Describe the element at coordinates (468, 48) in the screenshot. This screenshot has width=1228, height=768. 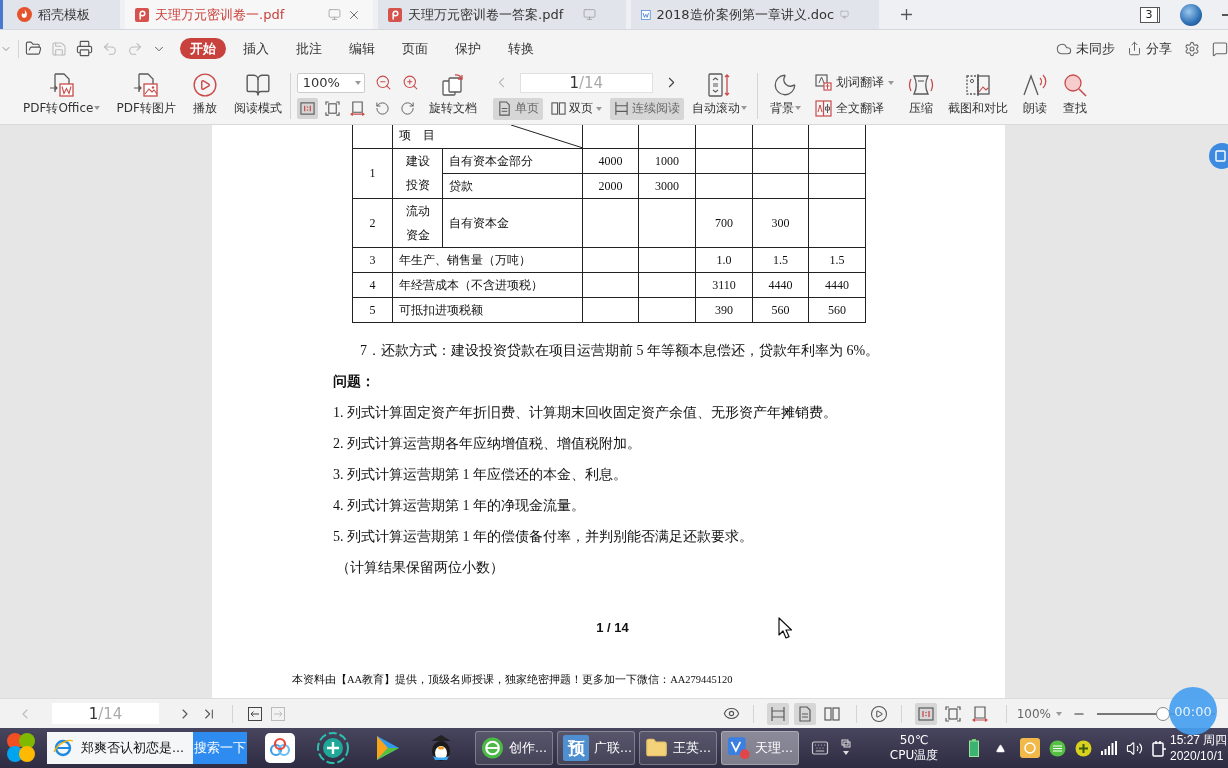
I see `menu-tab: 保护` at that location.